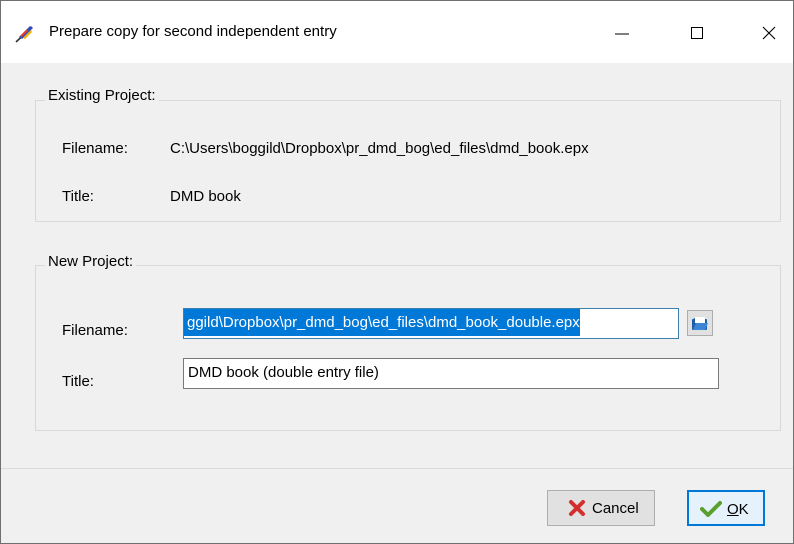 The width and height of the screenshot is (794, 544). Describe the element at coordinates (769, 33) in the screenshot. I see `close-button` at that location.